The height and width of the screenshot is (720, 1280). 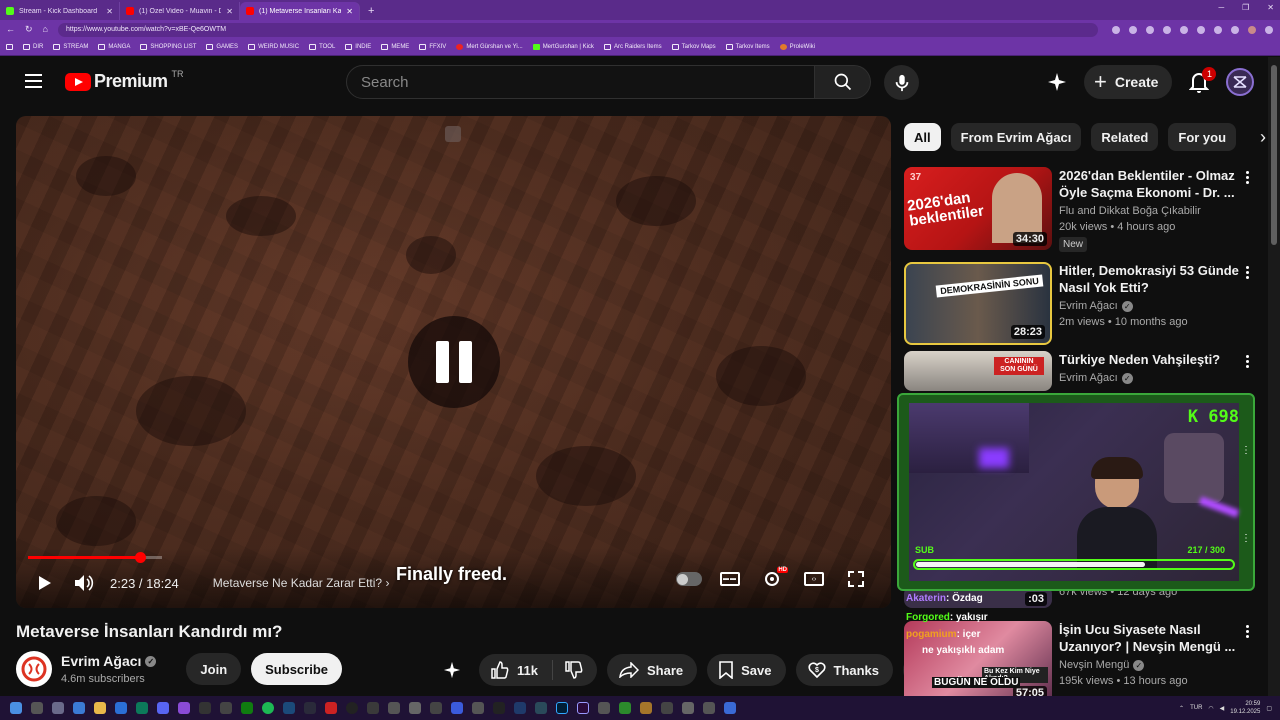 What do you see at coordinates (352, 708) in the screenshot?
I see `obs-icon` at bounding box center [352, 708].